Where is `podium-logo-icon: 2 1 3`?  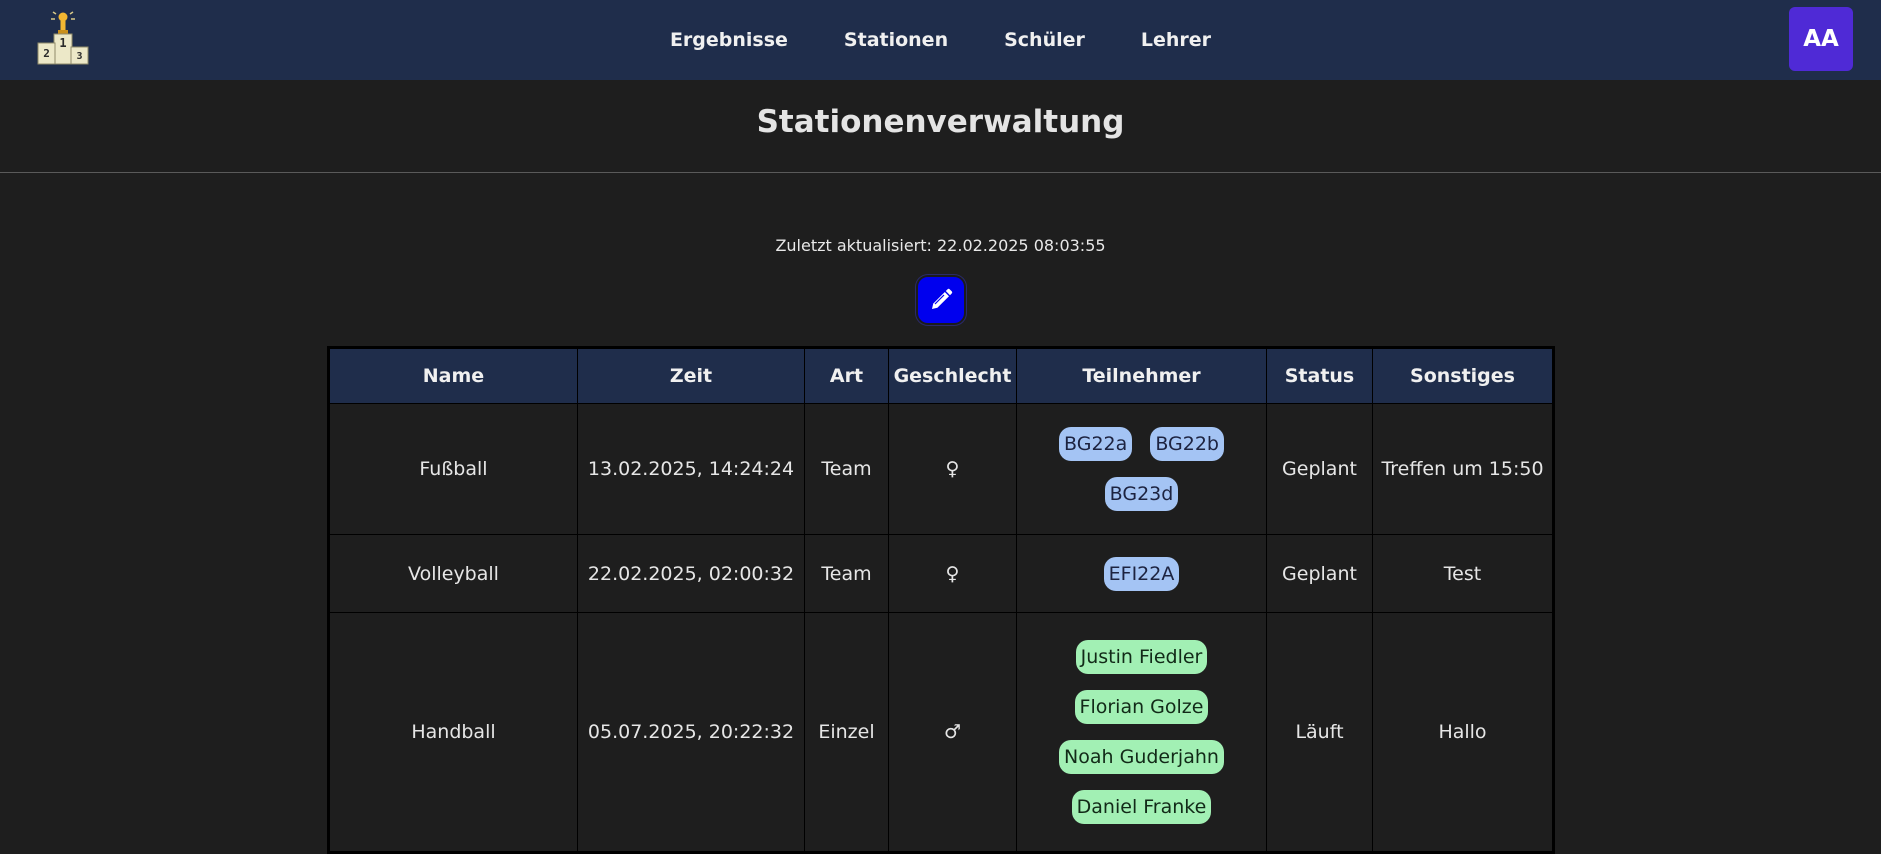 podium-logo-icon: 2 1 3 is located at coordinates (63, 38).